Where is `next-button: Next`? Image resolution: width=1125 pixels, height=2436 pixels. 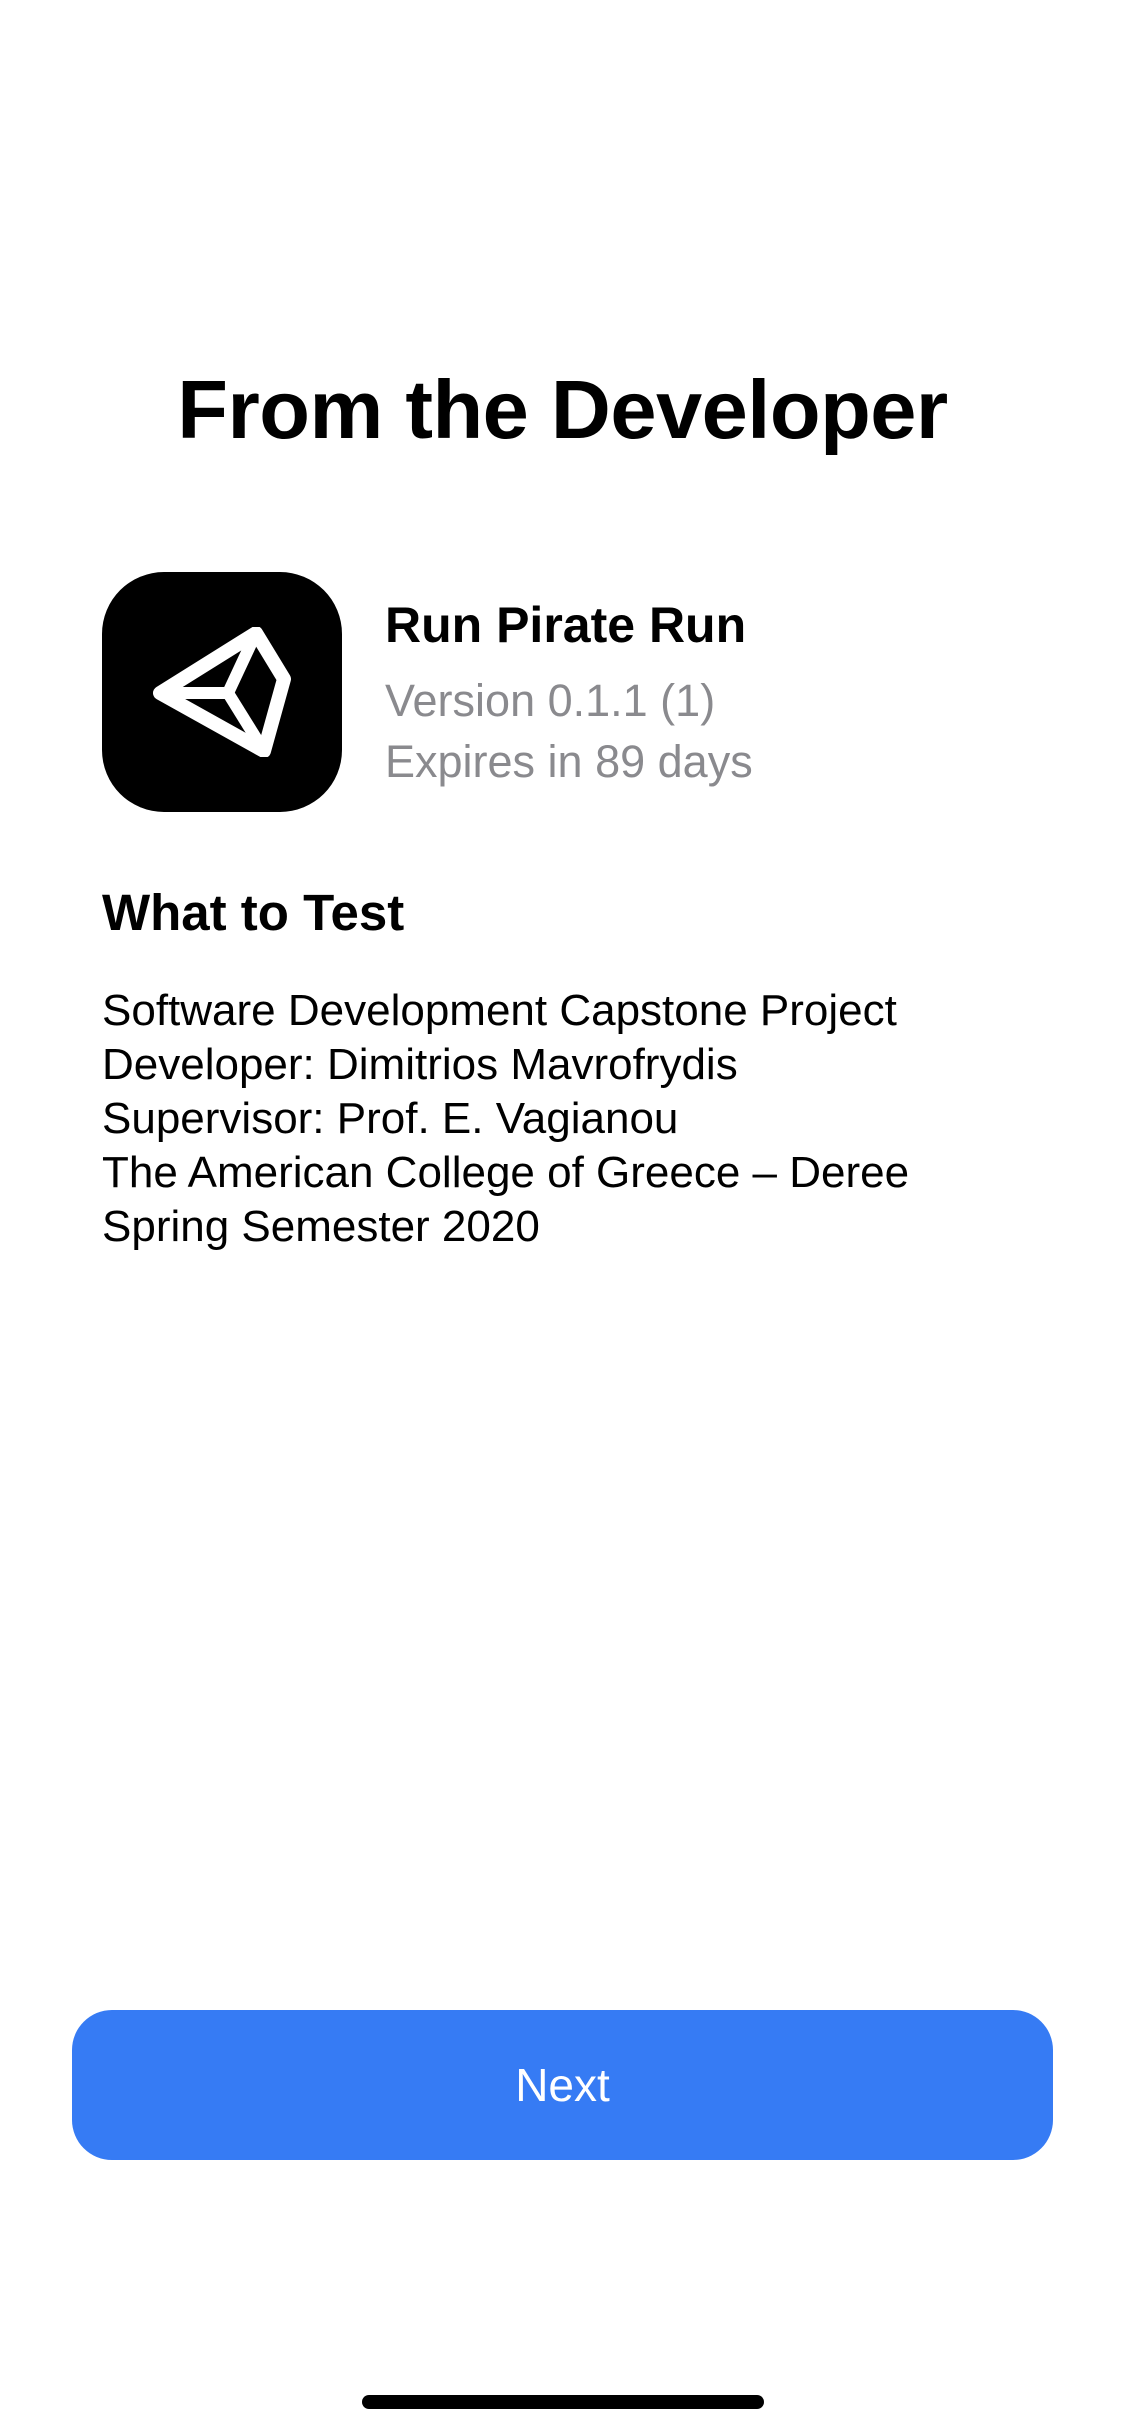
next-button: Next is located at coordinates (562, 2085).